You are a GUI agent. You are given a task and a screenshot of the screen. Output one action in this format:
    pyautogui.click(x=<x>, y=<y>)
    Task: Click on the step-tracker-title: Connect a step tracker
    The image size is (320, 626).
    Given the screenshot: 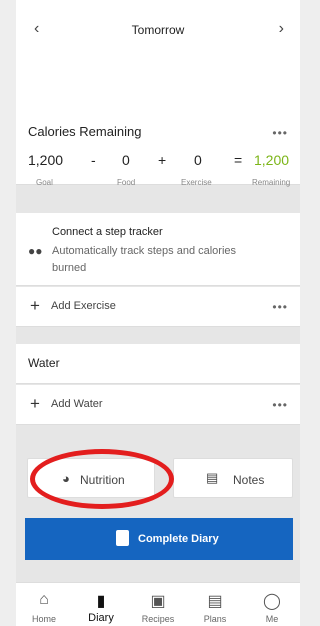 What is the action you would take?
    pyautogui.click(x=107, y=232)
    